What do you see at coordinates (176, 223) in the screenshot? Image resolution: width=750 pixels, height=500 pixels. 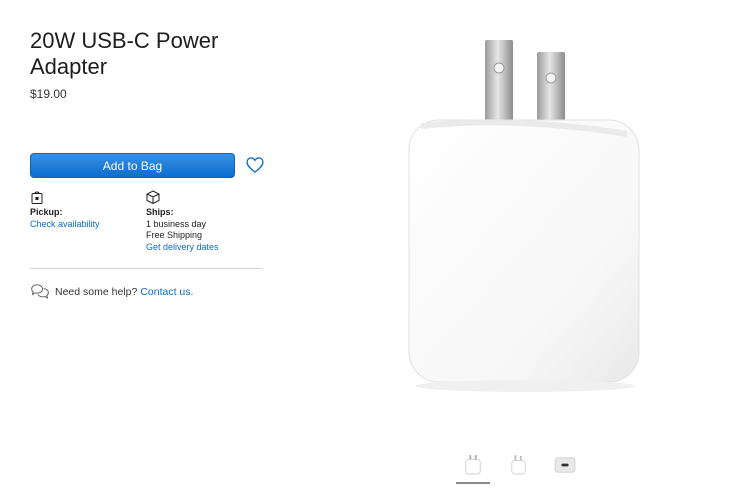 I see `ships-time: 1 business day` at bounding box center [176, 223].